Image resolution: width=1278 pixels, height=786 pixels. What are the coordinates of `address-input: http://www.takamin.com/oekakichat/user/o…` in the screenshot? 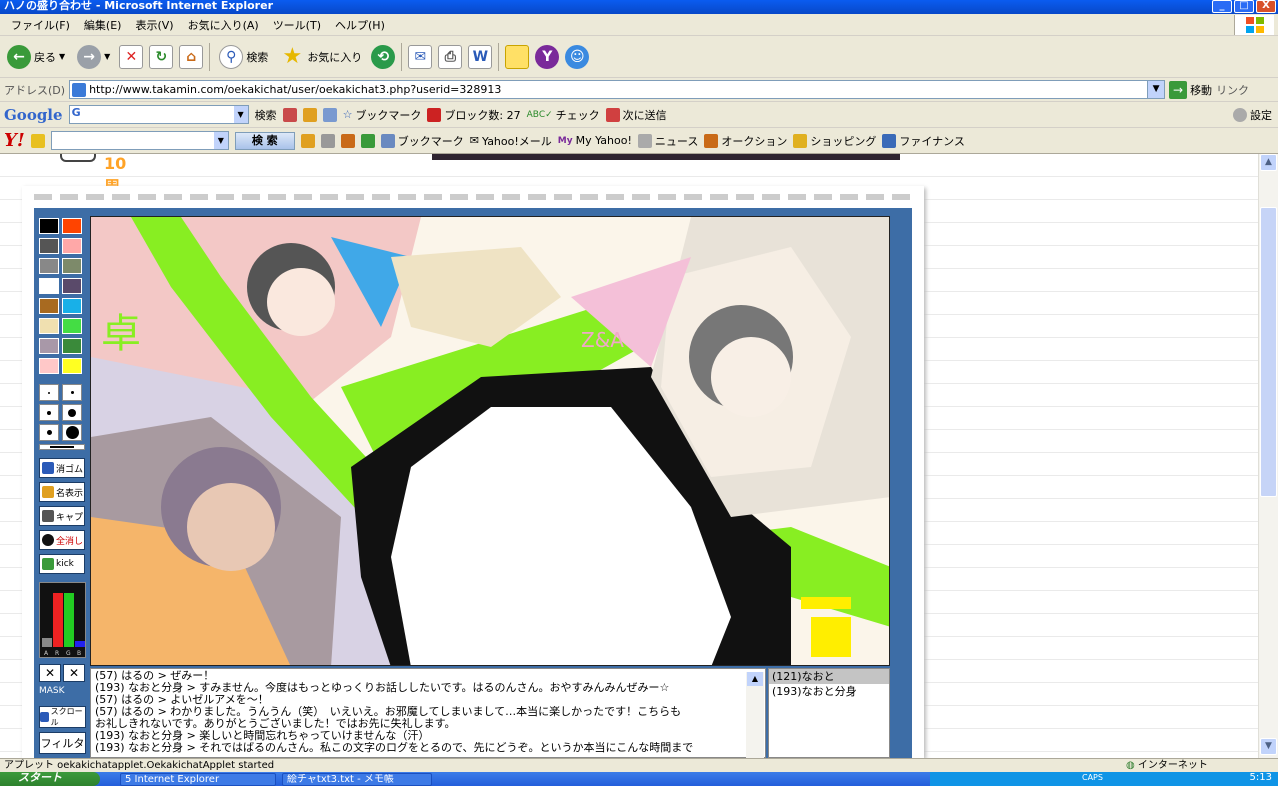 It's located at (617, 89).